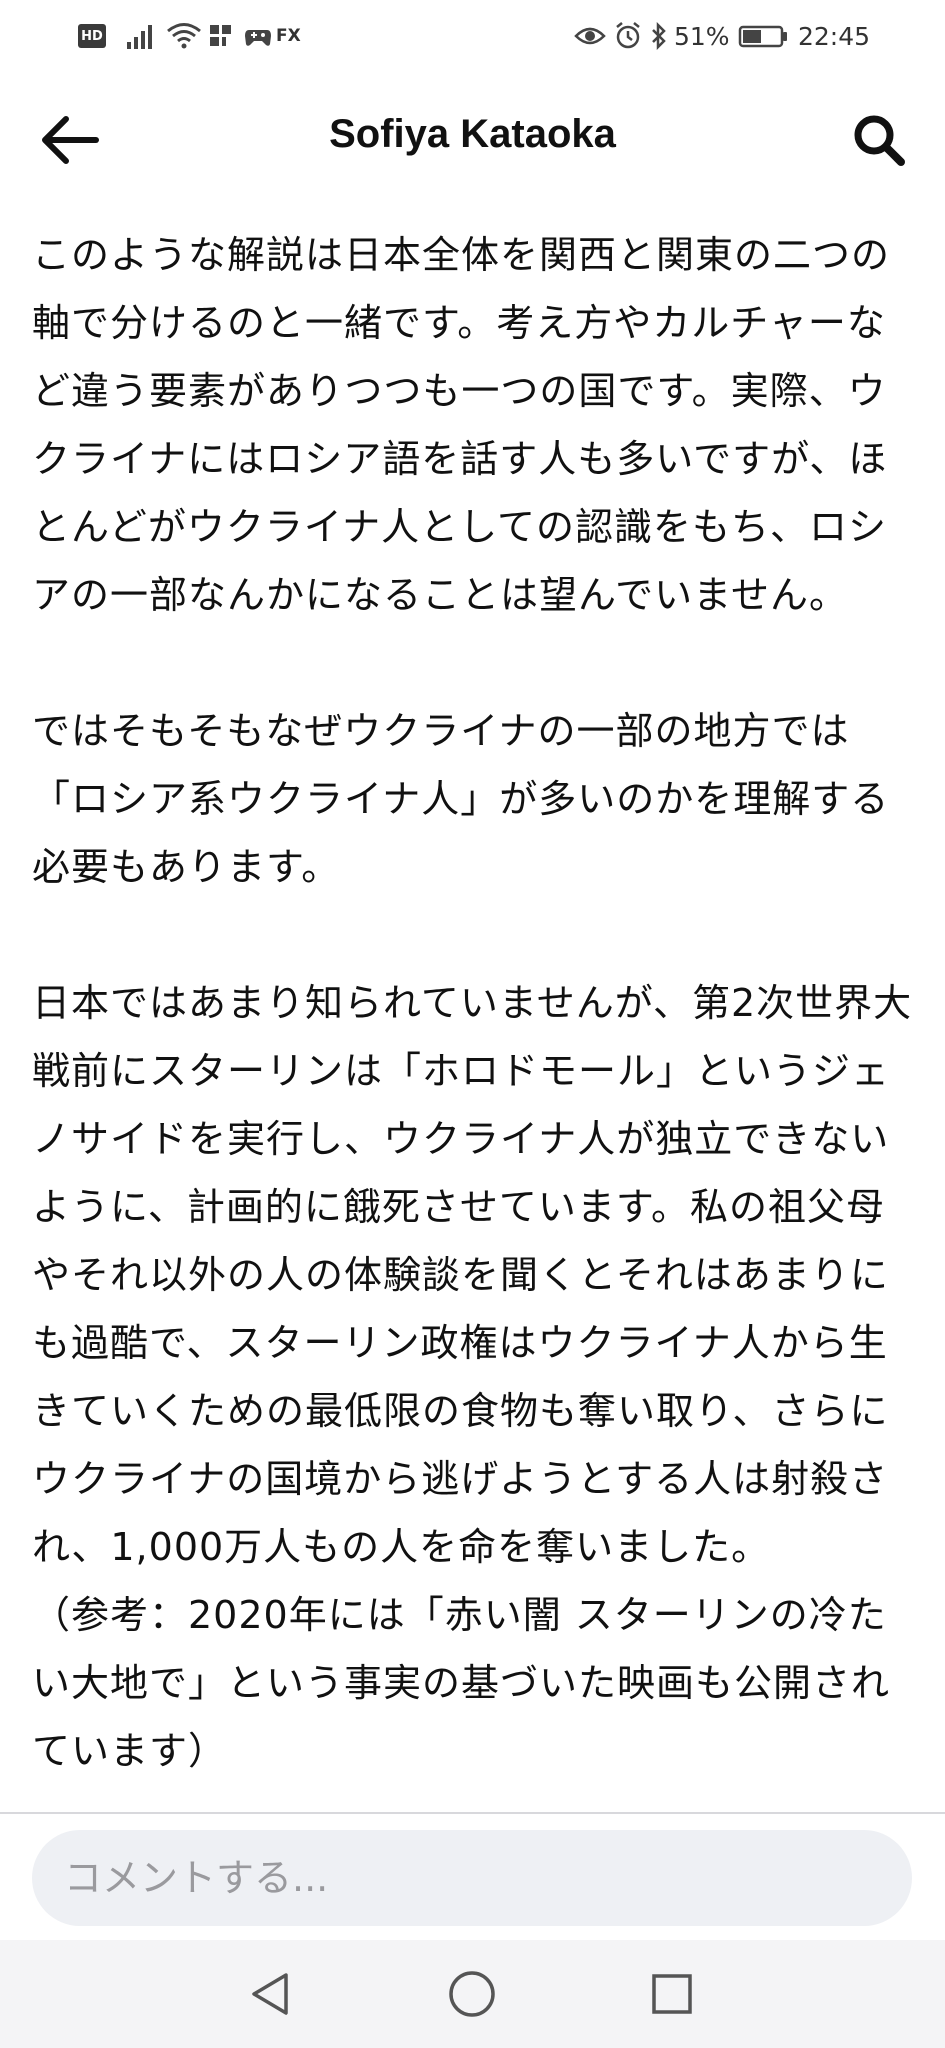 This screenshot has width=945, height=2048. I want to click on battery-icon, so click(764, 36).